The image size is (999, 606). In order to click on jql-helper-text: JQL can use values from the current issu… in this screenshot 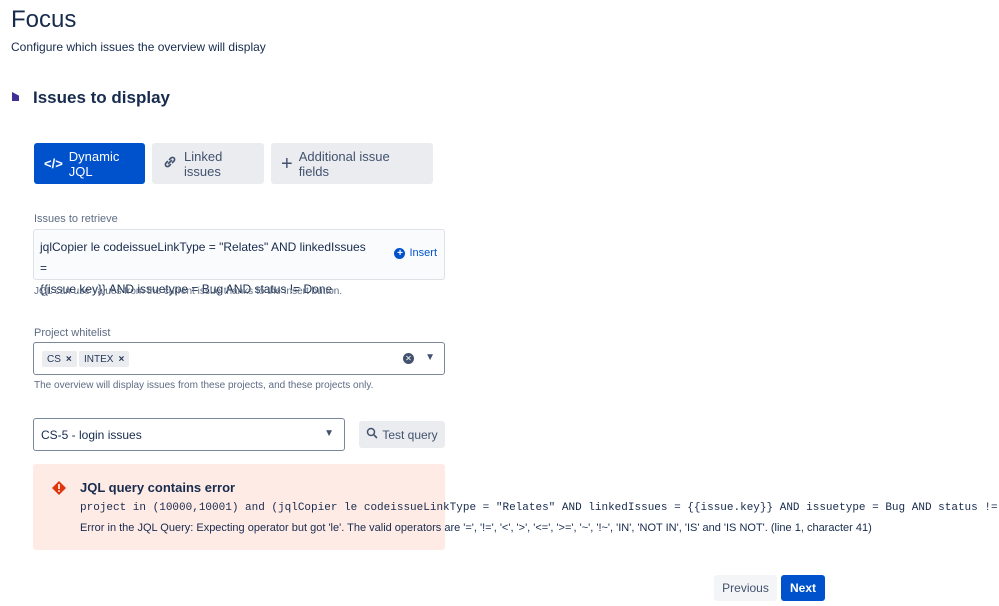, I will do `click(188, 291)`.